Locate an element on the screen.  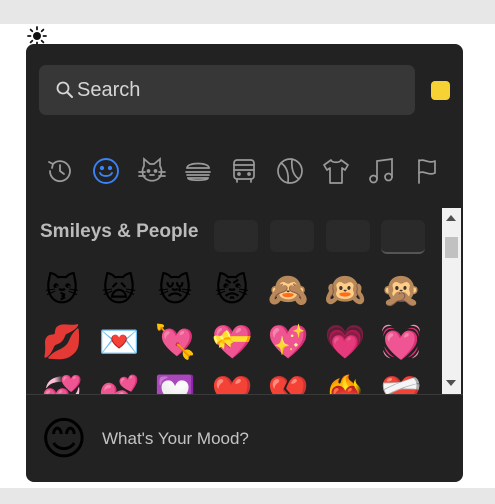
category-music-note-icon is located at coordinates (382, 171).